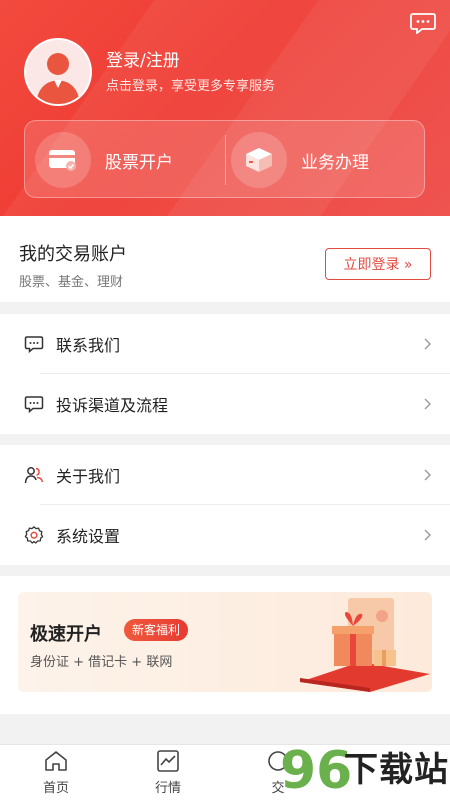  I want to click on login-subtitle: 点击登录，享受更多专享服务, so click(191, 86).